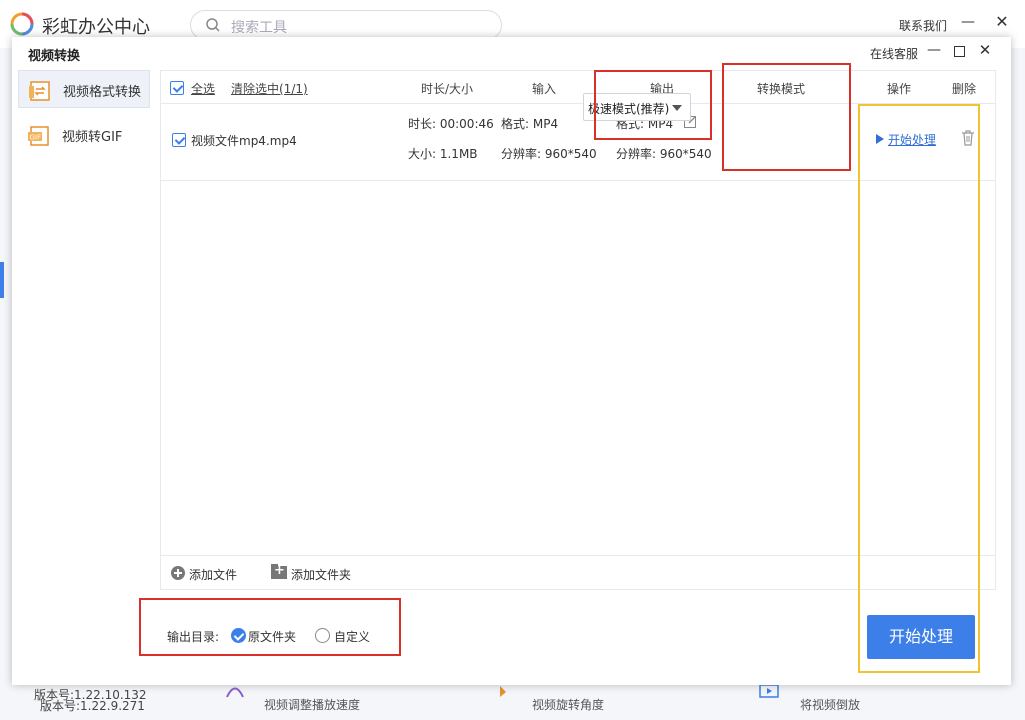  Describe the element at coordinates (39, 91) in the screenshot. I see `video-convert-icon` at that location.